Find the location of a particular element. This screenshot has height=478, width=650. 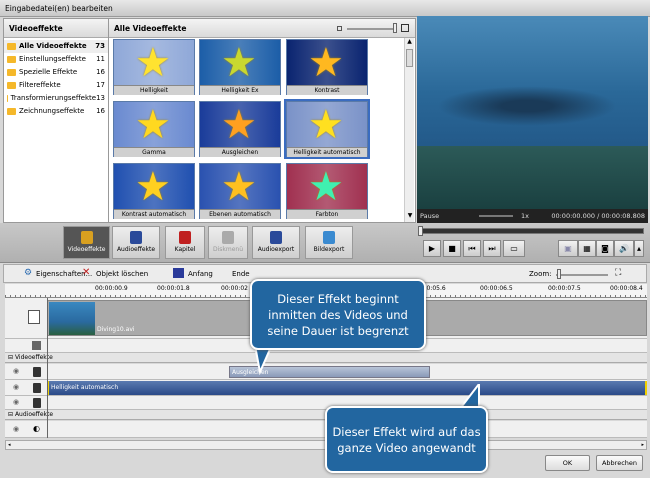

ruler-tick-label: 00:00:08.4 is located at coordinates (626, 288).